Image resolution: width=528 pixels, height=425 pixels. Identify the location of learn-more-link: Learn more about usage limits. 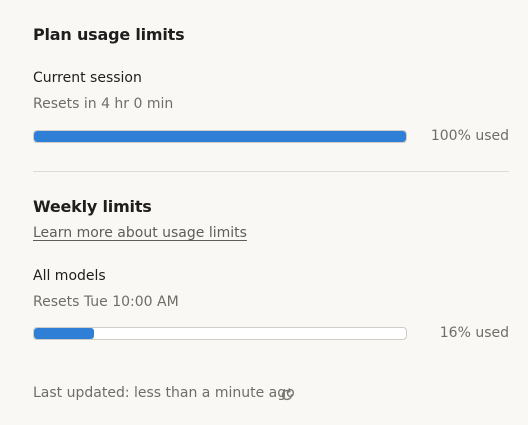
(140, 233).